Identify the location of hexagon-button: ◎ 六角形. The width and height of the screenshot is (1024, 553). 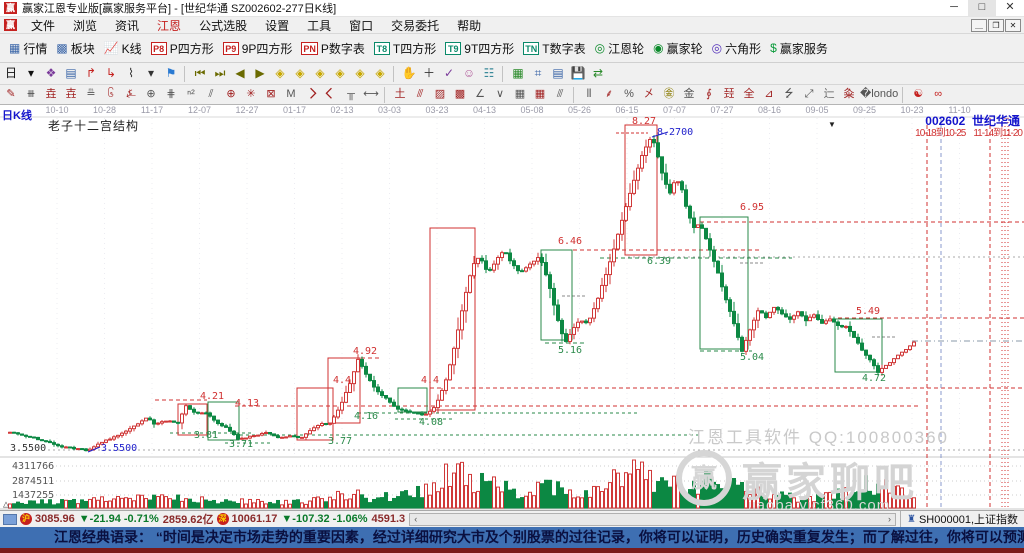
(737, 48).